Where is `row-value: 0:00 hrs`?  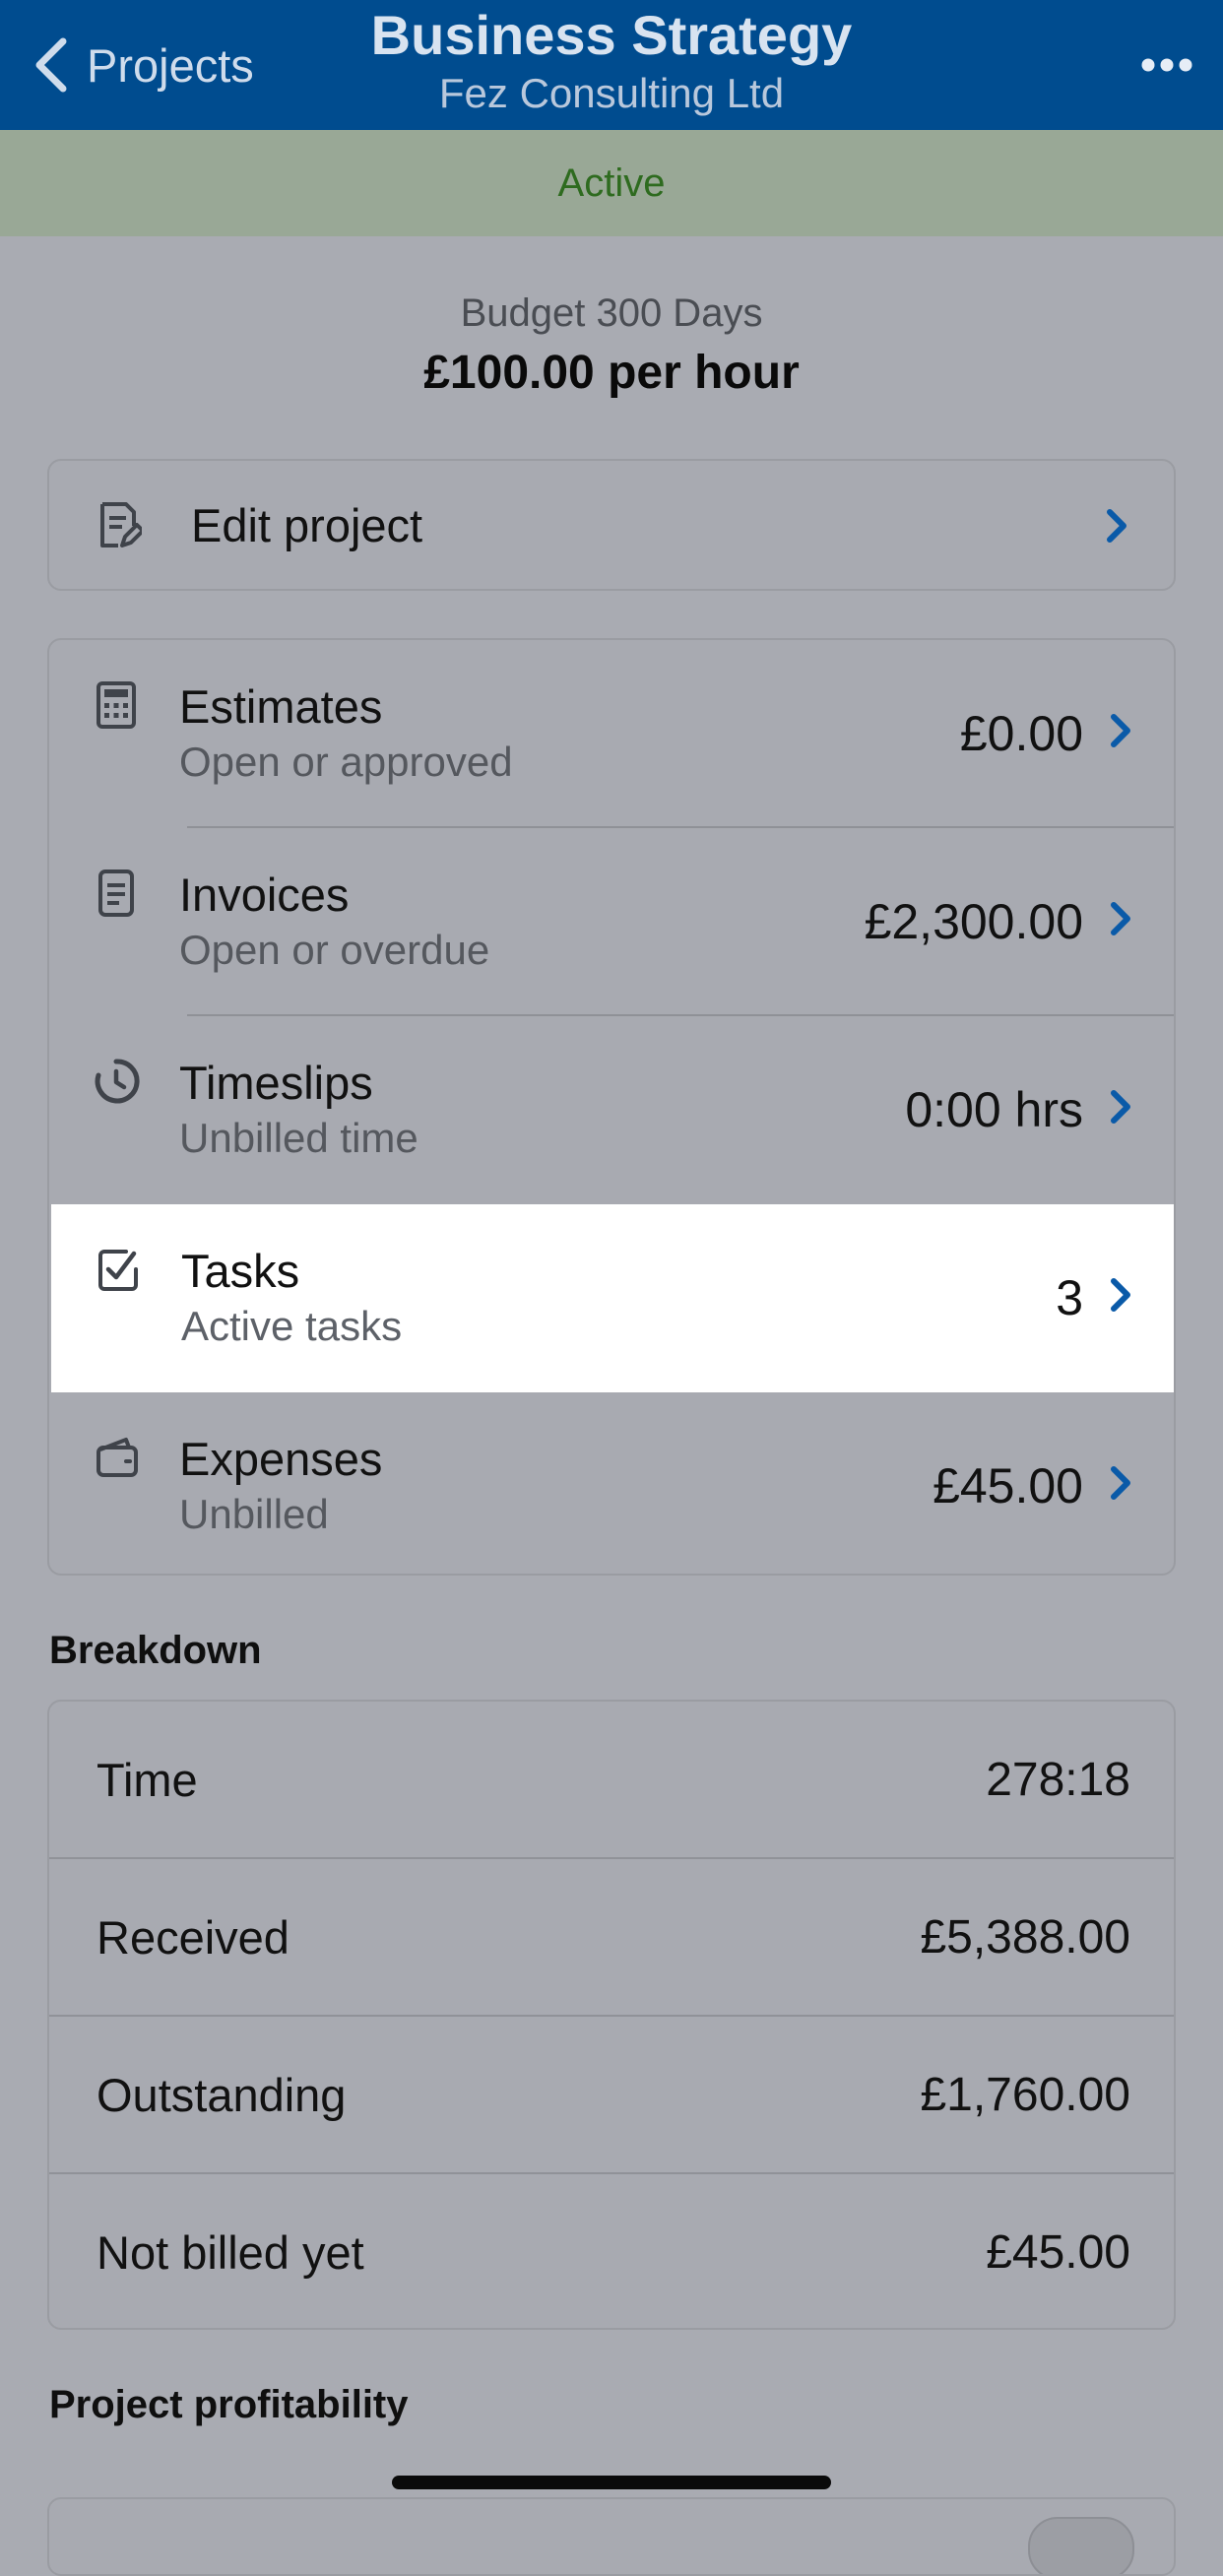
row-value: 0:00 hrs is located at coordinates (994, 1109).